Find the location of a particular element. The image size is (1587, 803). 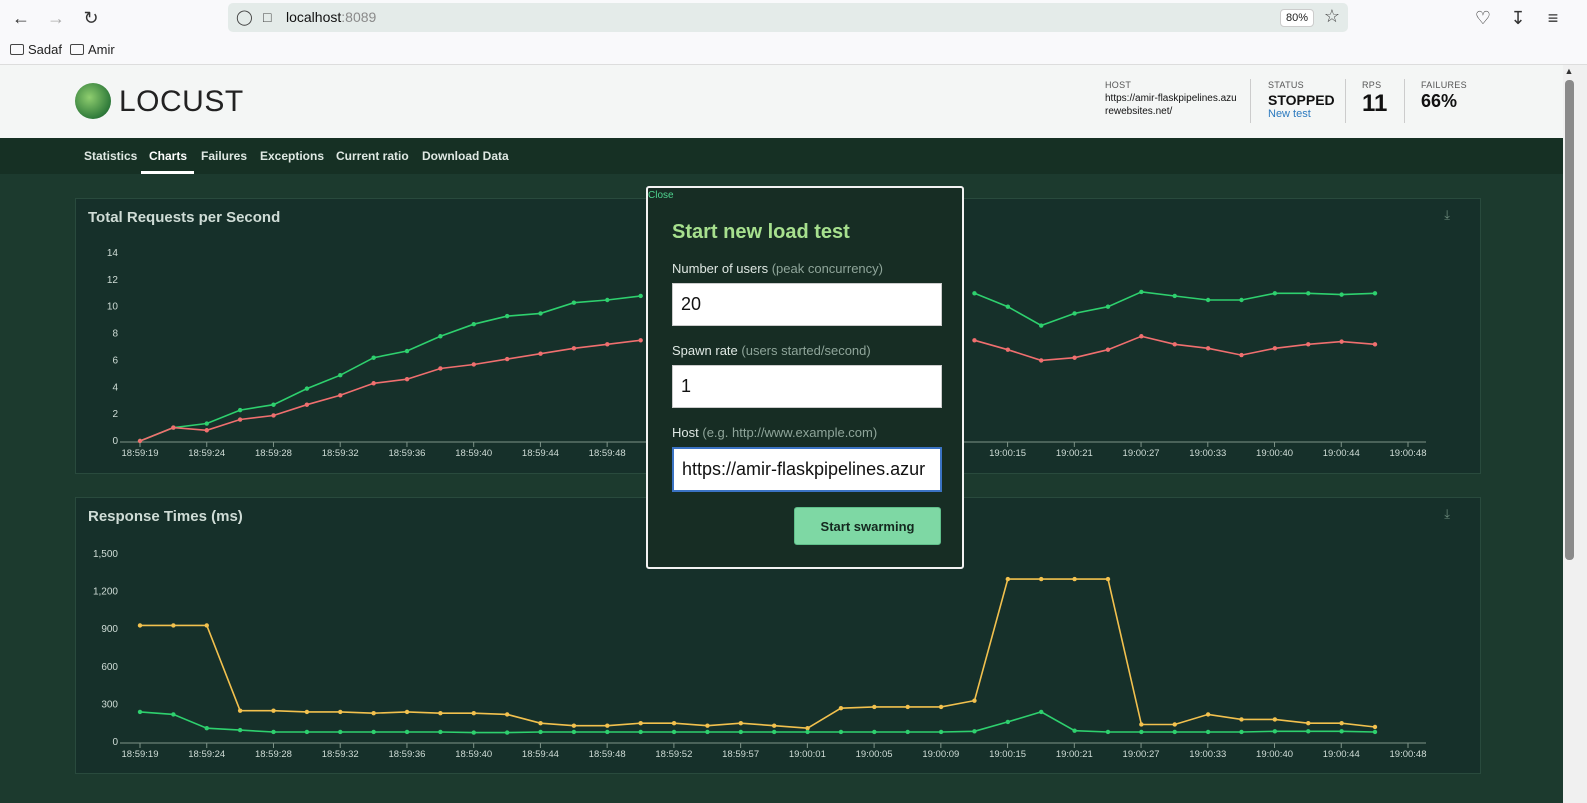

x-tick-label: 19:00:05 is located at coordinates (874, 754).